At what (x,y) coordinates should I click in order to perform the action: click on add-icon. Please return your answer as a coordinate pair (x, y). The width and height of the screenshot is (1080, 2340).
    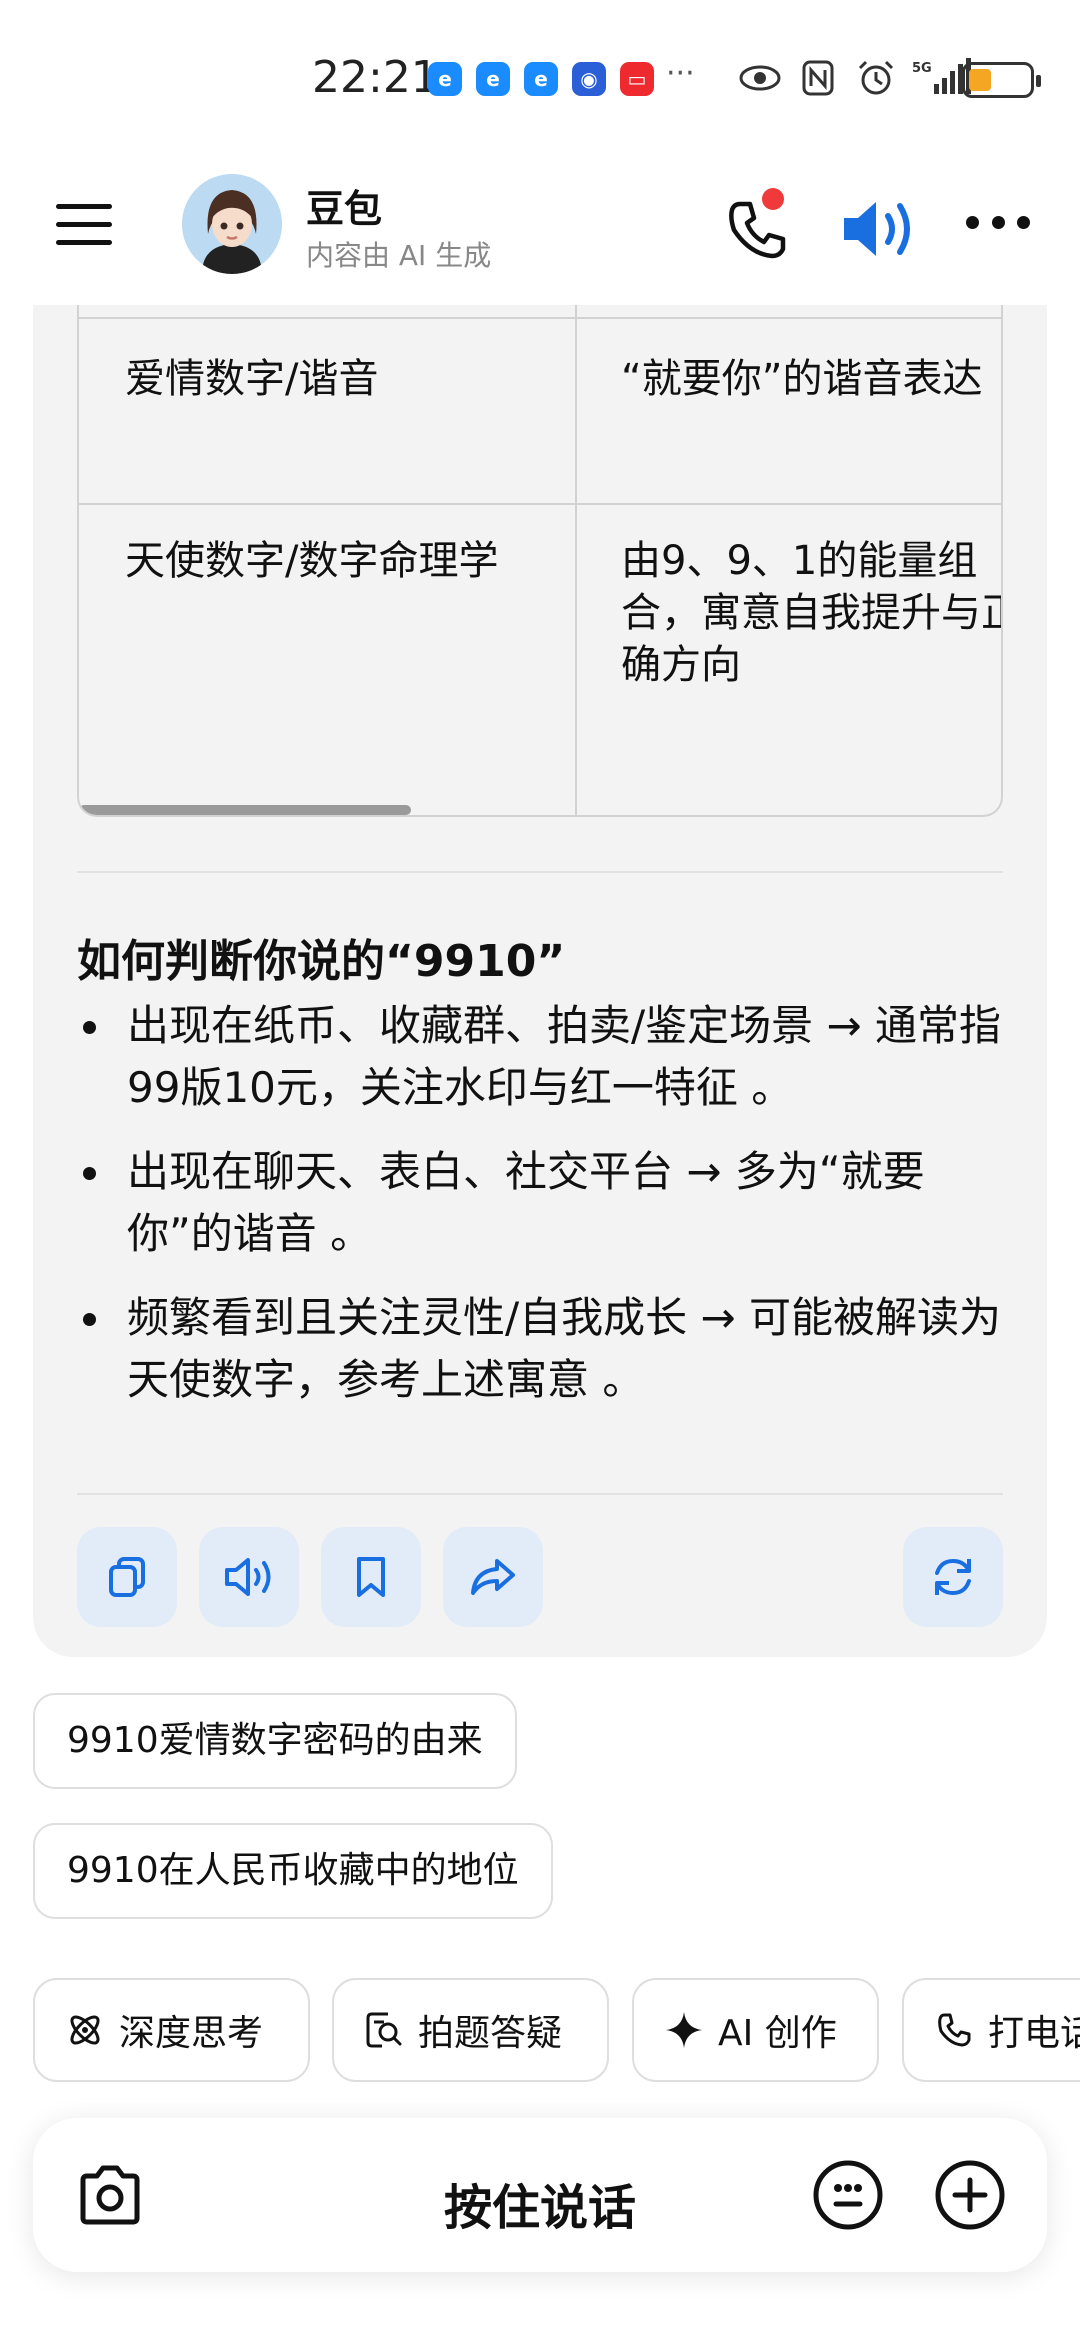
    Looking at the image, I should click on (970, 2195).